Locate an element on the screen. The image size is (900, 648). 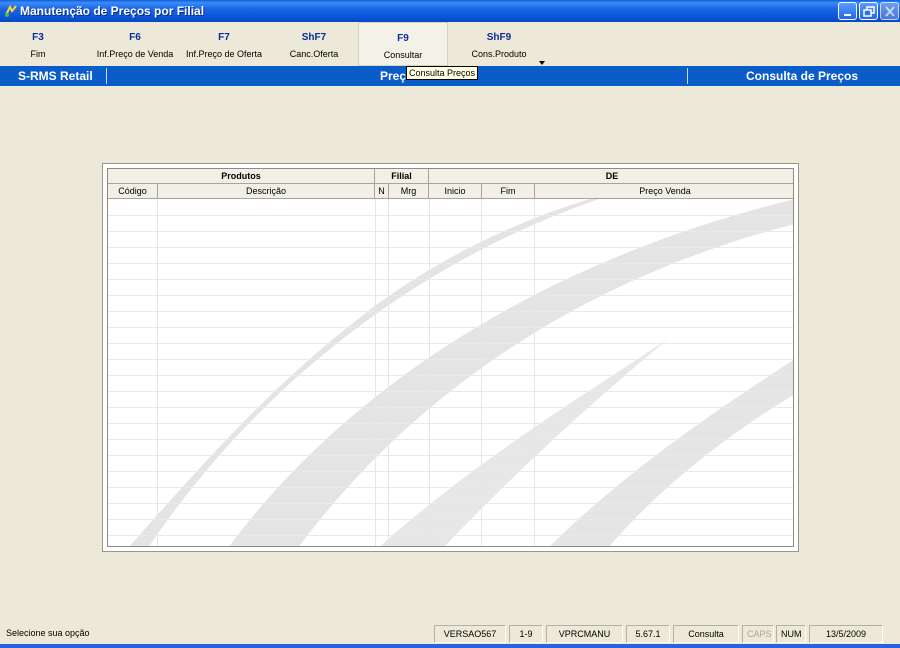
col-fim: Fim is located at coordinates (508, 191).